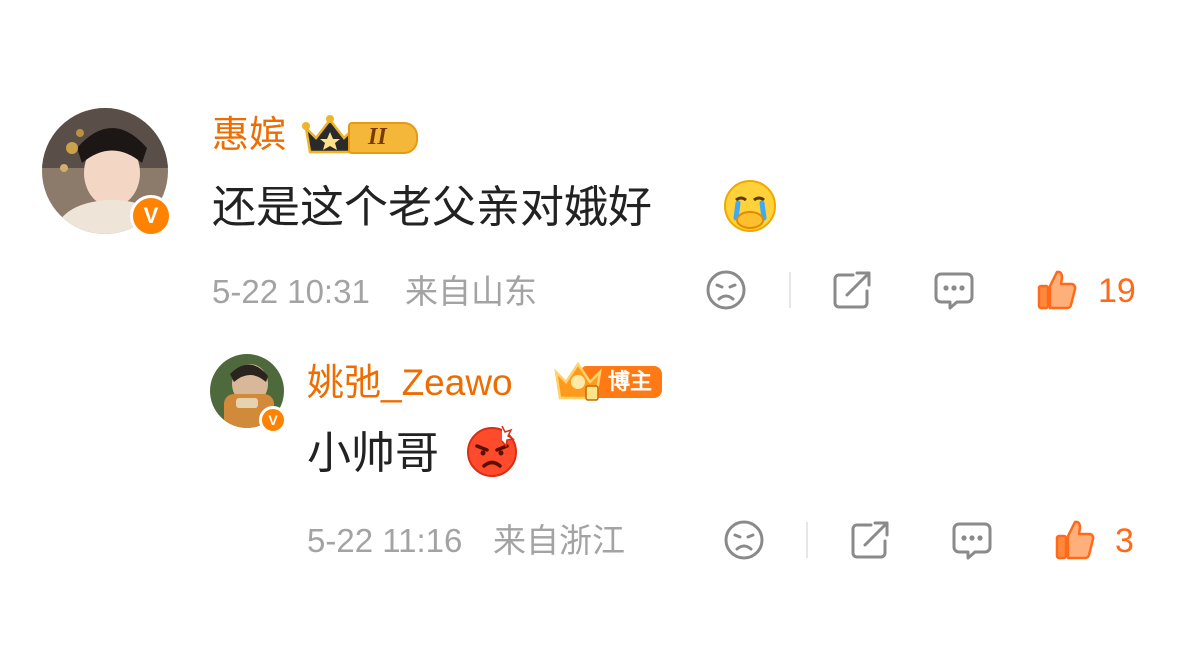 Image resolution: width=1179 pixels, height=663 pixels. What do you see at coordinates (471, 291) in the screenshot?
I see `comment-location: 来自山东` at bounding box center [471, 291].